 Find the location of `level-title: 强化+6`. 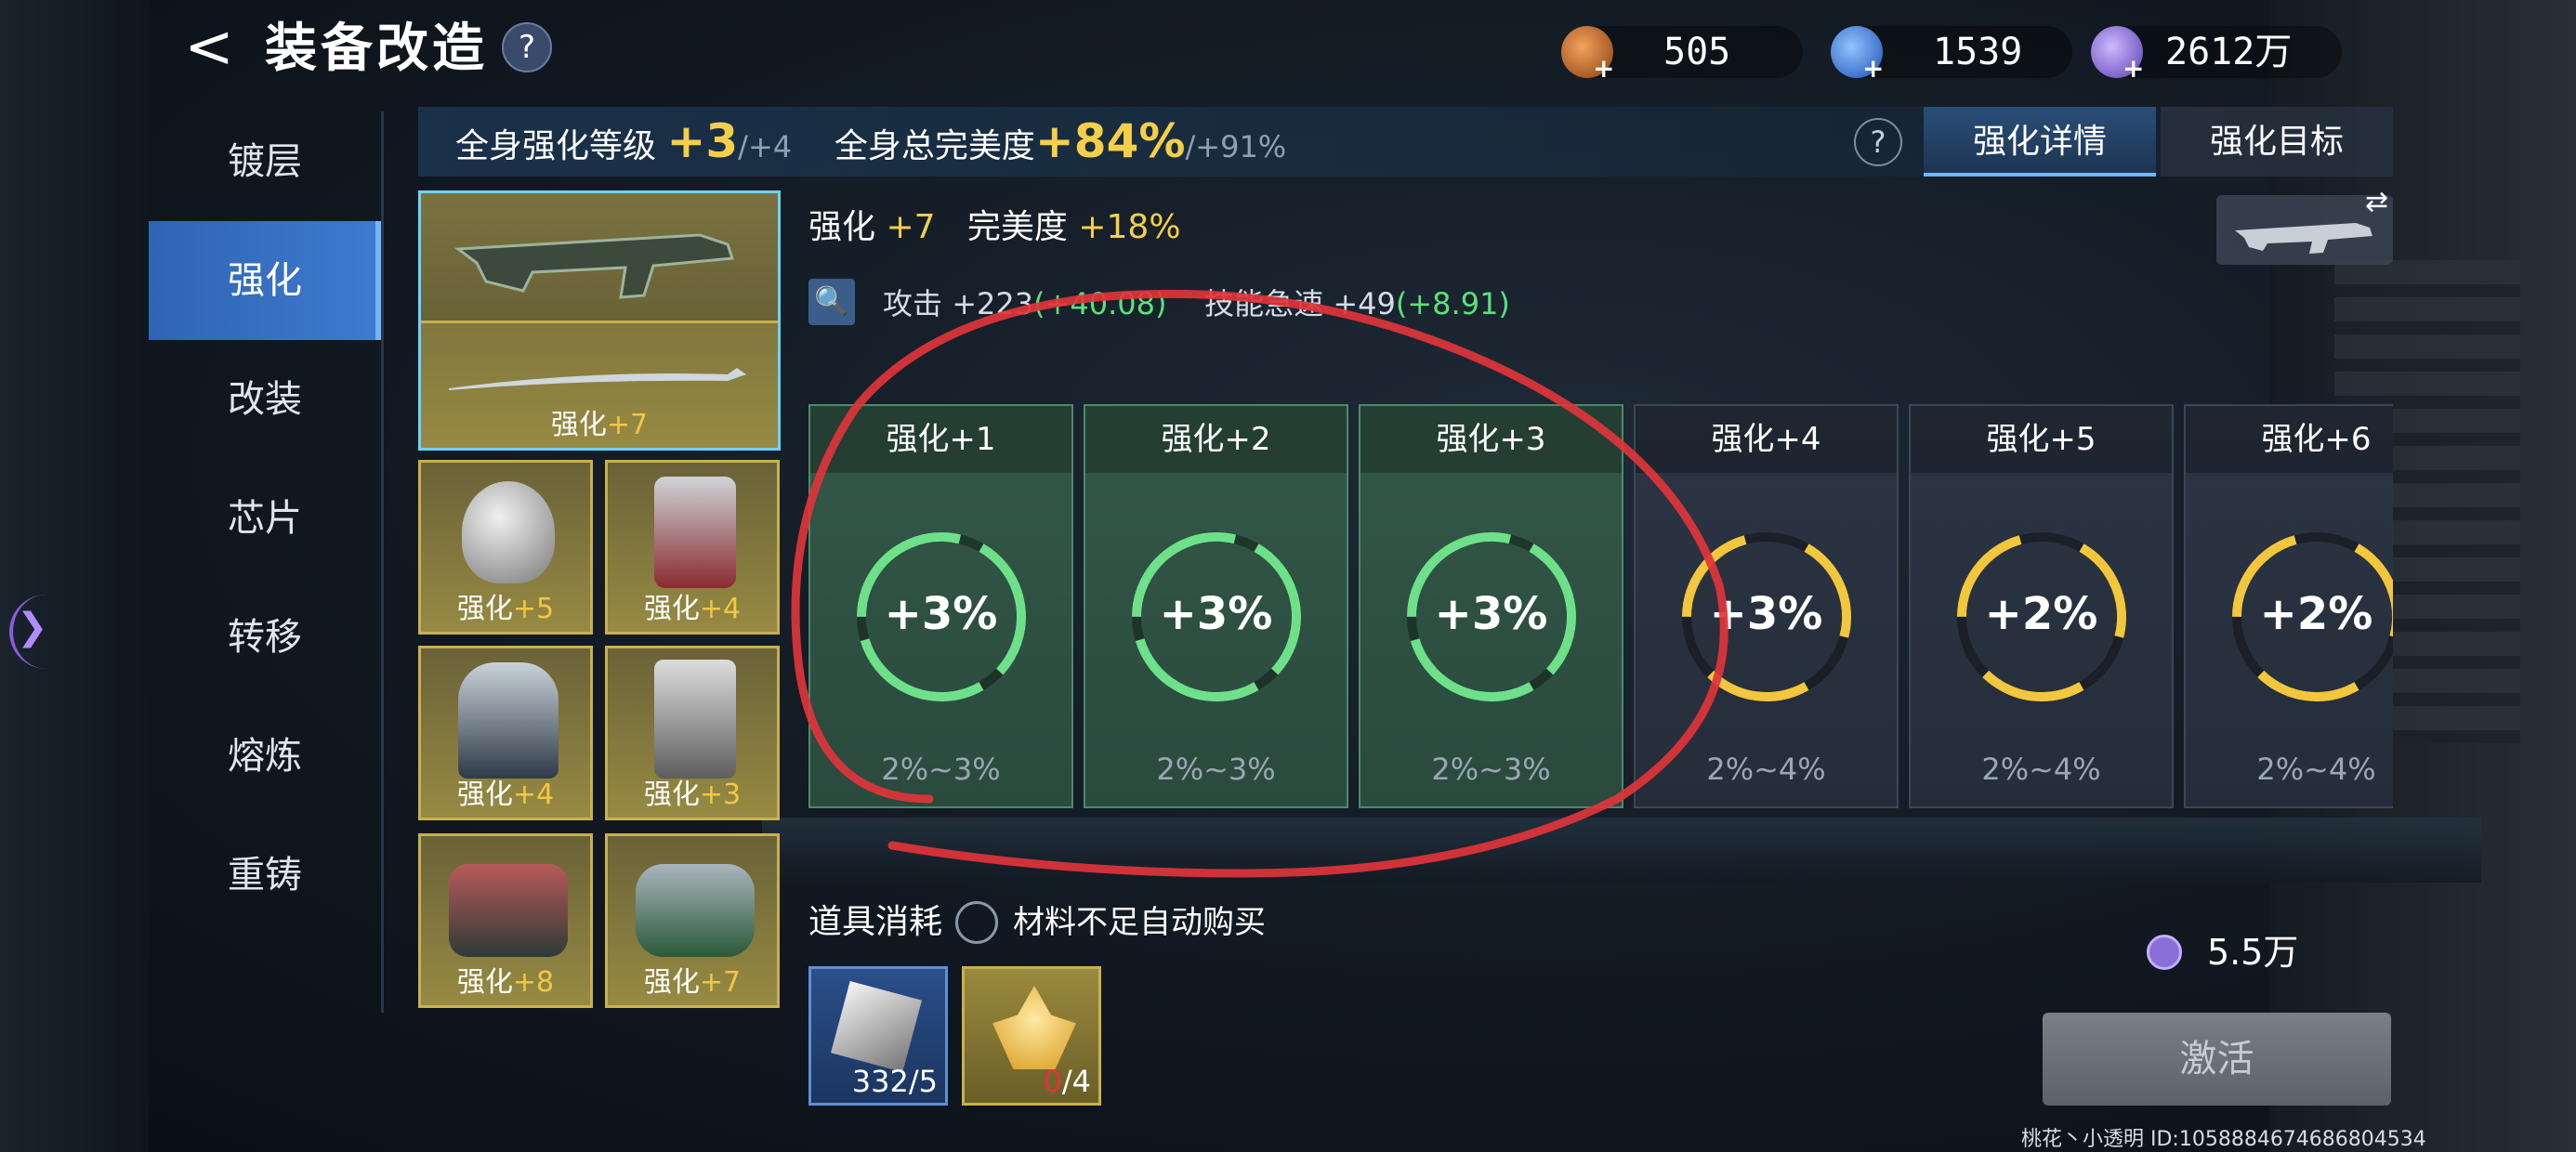

level-title: 强化+6 is located at coordinates (2289, 439).